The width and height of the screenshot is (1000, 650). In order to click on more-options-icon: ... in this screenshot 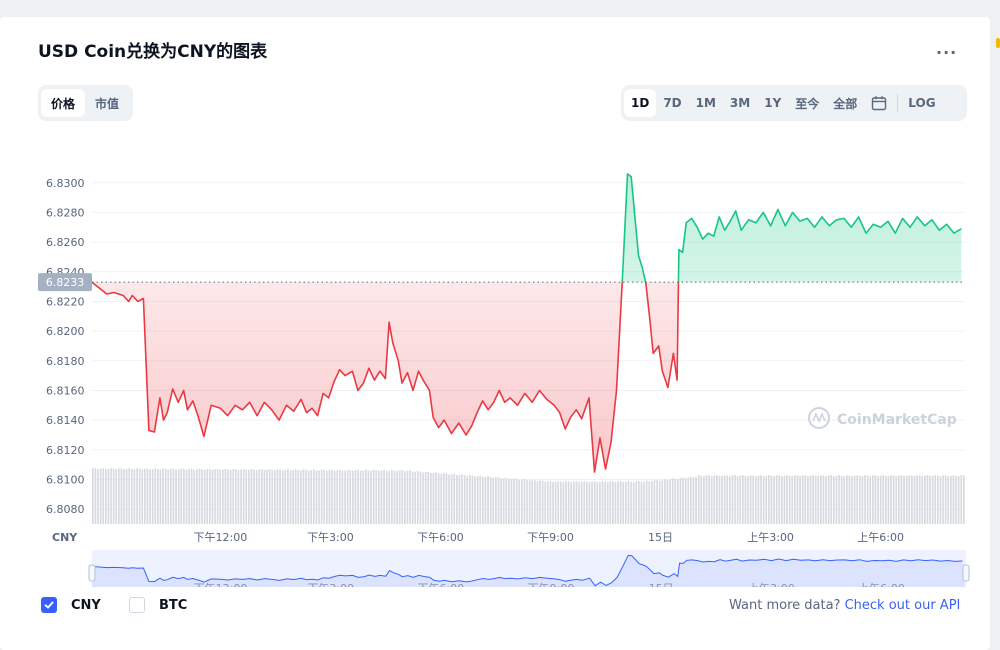, I will do `click(946, 48)`.